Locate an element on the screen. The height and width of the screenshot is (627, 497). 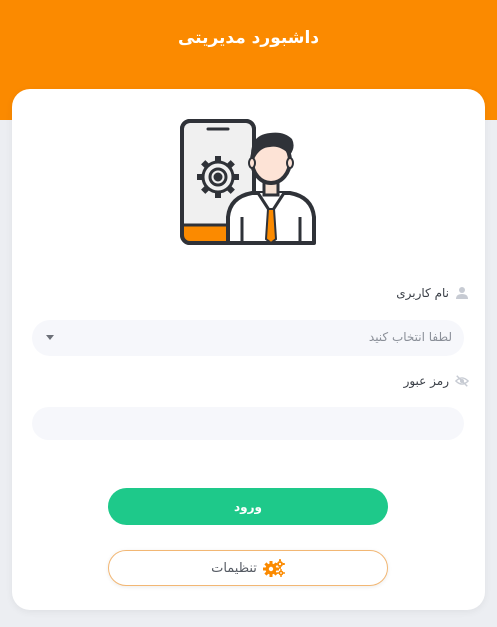
user-icon is located at coordinates (462, 293).